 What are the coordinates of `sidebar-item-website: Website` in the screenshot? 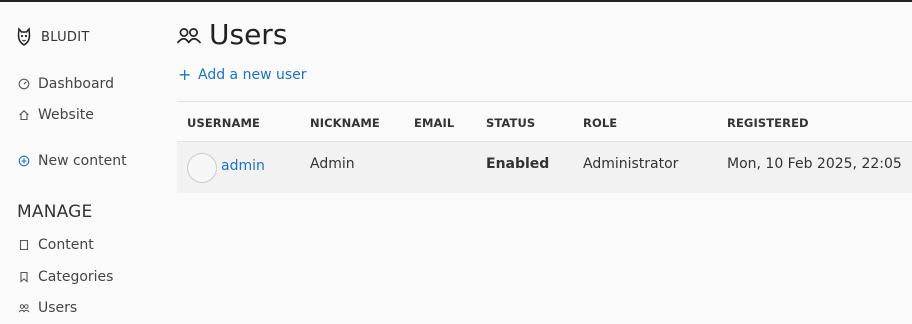 It's located at (55, 115).